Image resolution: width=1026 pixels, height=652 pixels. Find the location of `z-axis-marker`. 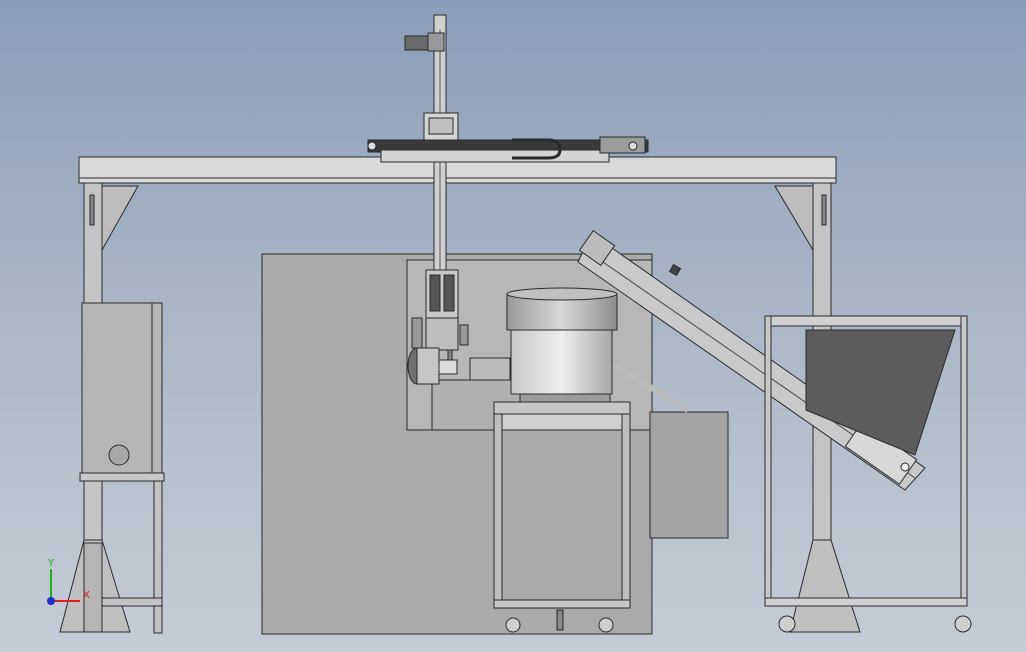

z-axis-marker is located at coordinates (51, 601).